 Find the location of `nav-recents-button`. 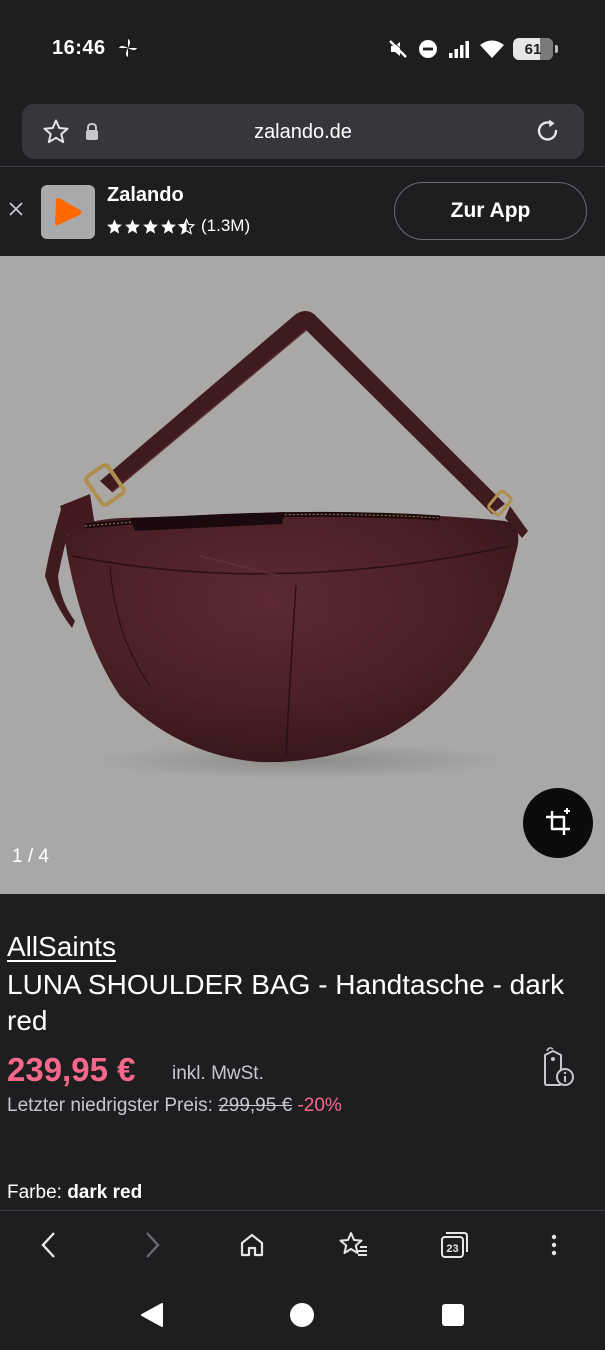

nav-recents-button is located at coordinates (453, 1315).